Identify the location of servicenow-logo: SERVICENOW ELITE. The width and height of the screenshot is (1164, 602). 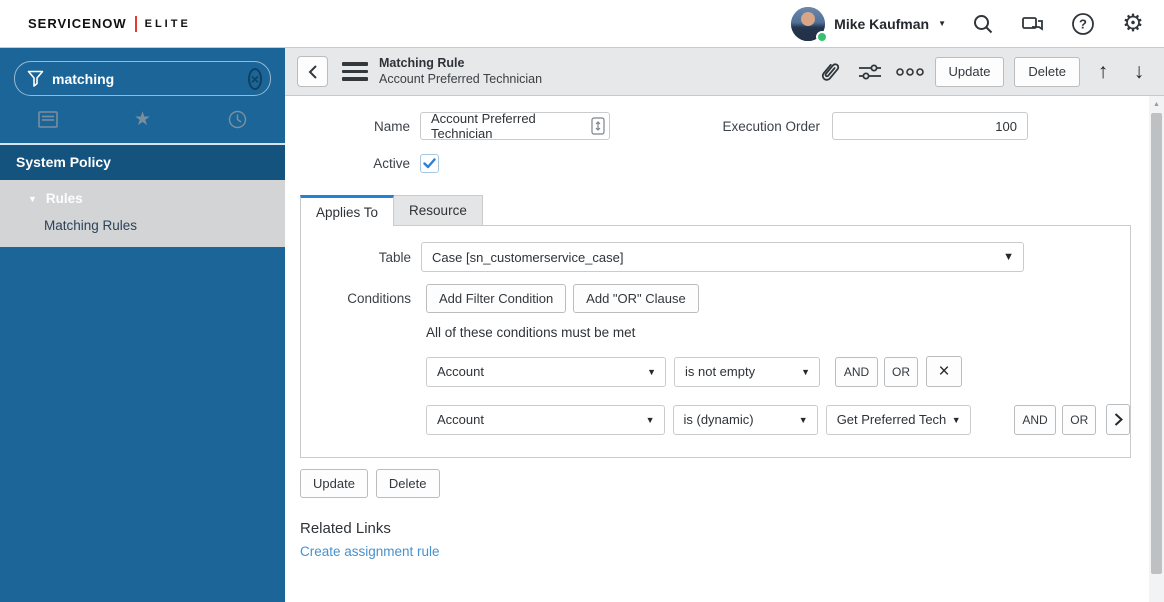
(109, 23).